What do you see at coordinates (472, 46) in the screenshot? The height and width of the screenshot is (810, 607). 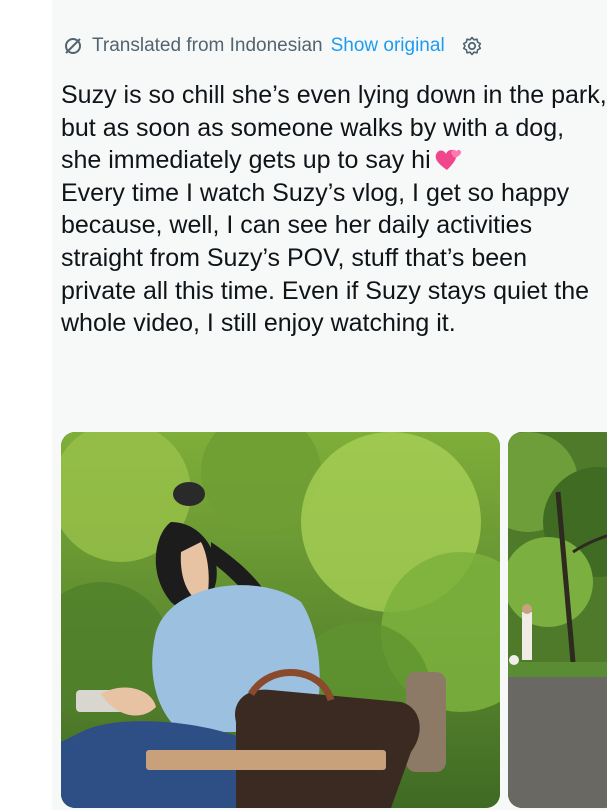 I see `gear-icon` at bounding box center [472, 46].